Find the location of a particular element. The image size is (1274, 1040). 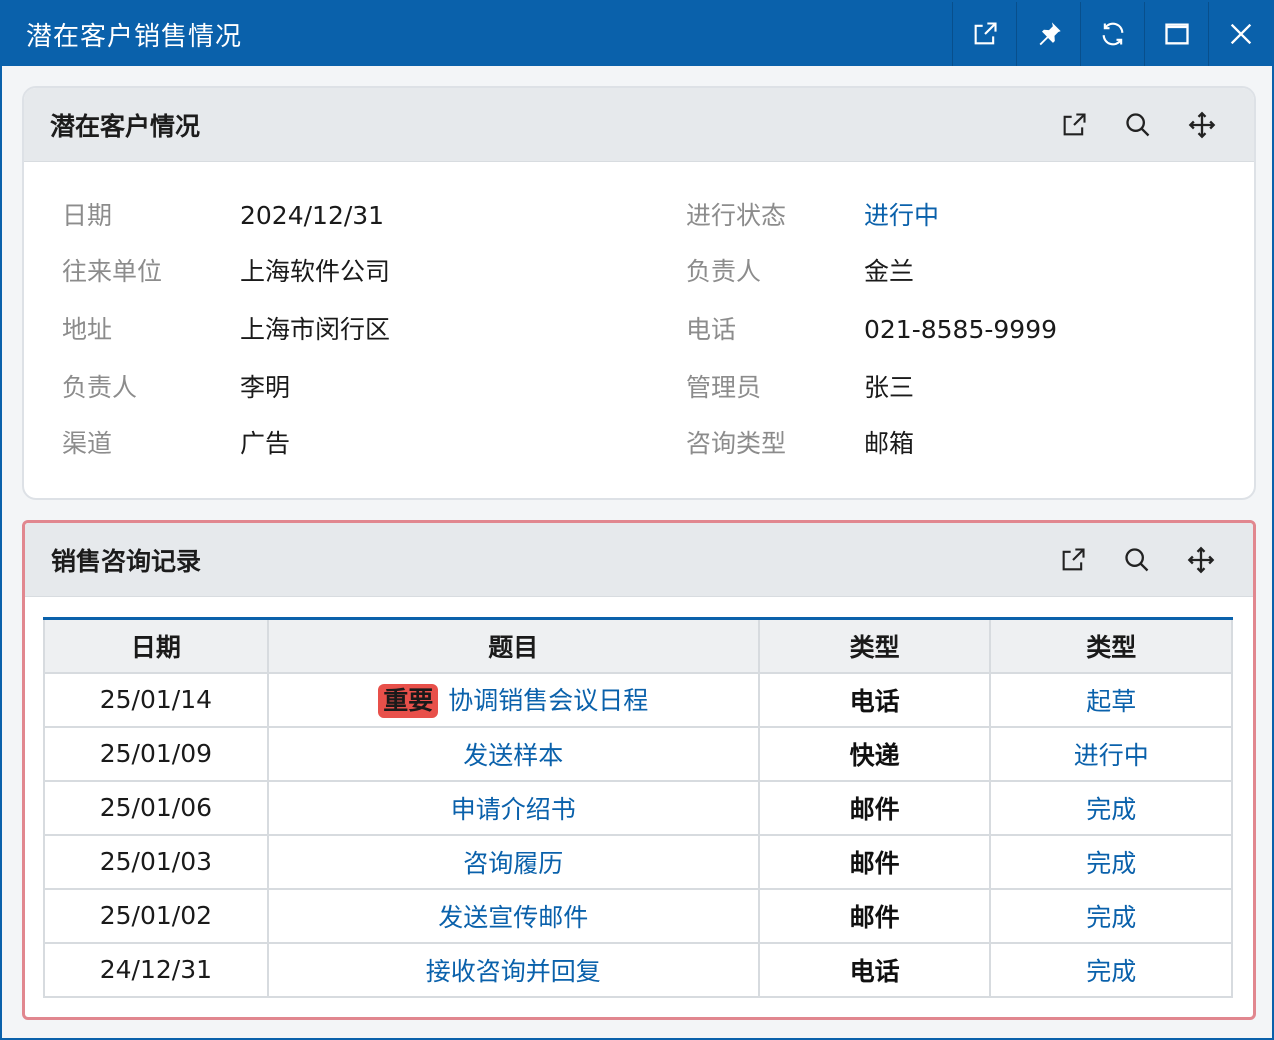

cell-type: 快递 is located at coordinates (874, 753).